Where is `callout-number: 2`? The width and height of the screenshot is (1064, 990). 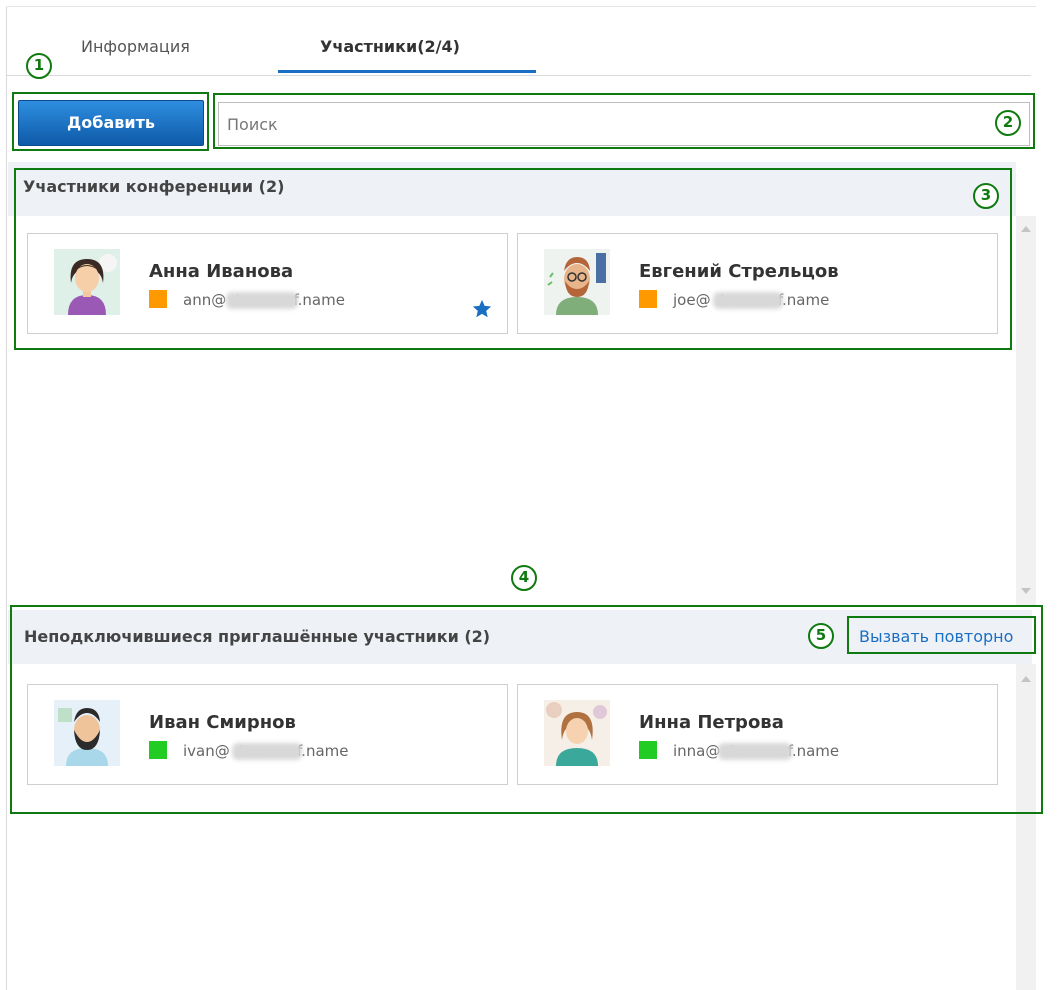 callout-number: 2 is located at coordinates (1008, 123).